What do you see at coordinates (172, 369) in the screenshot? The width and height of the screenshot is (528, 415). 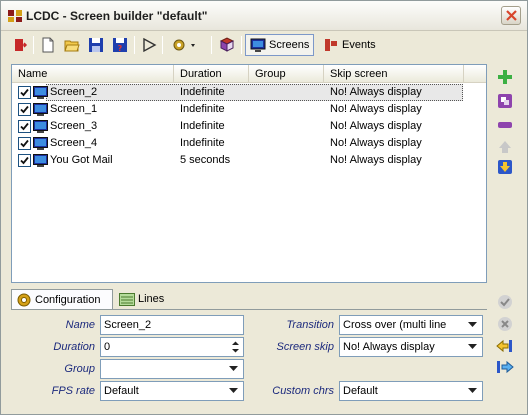 I see `group-combo` at bounding box center [172, 369].